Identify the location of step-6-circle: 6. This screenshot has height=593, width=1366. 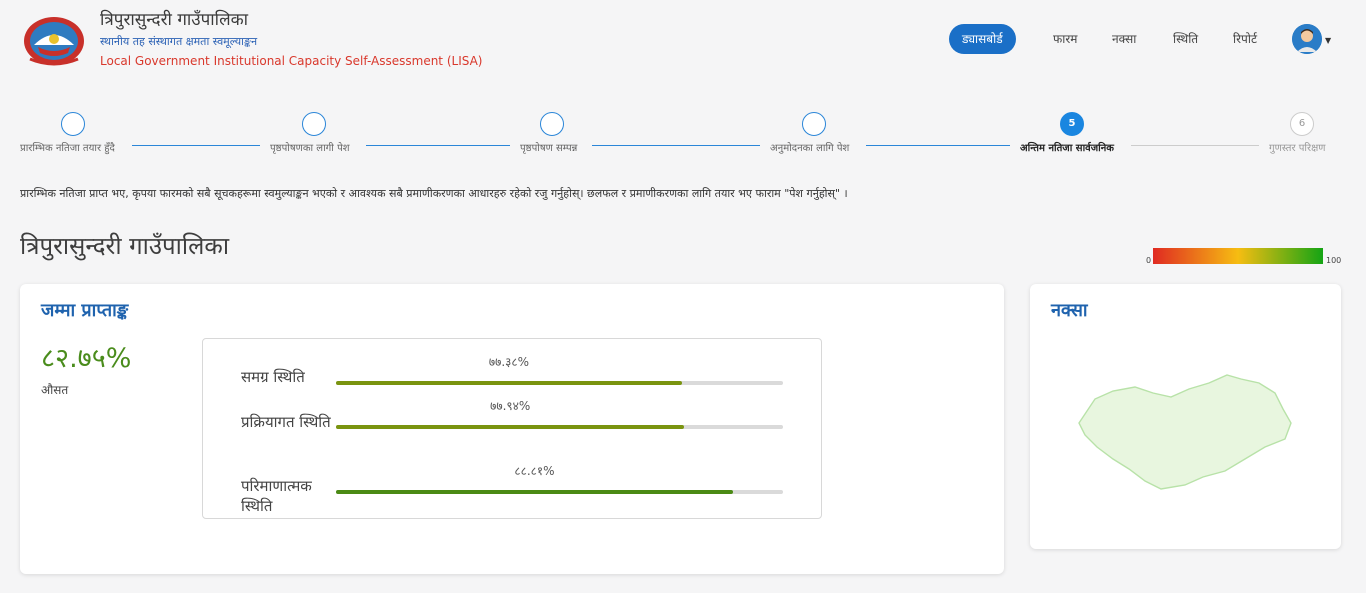
(1302, 124).